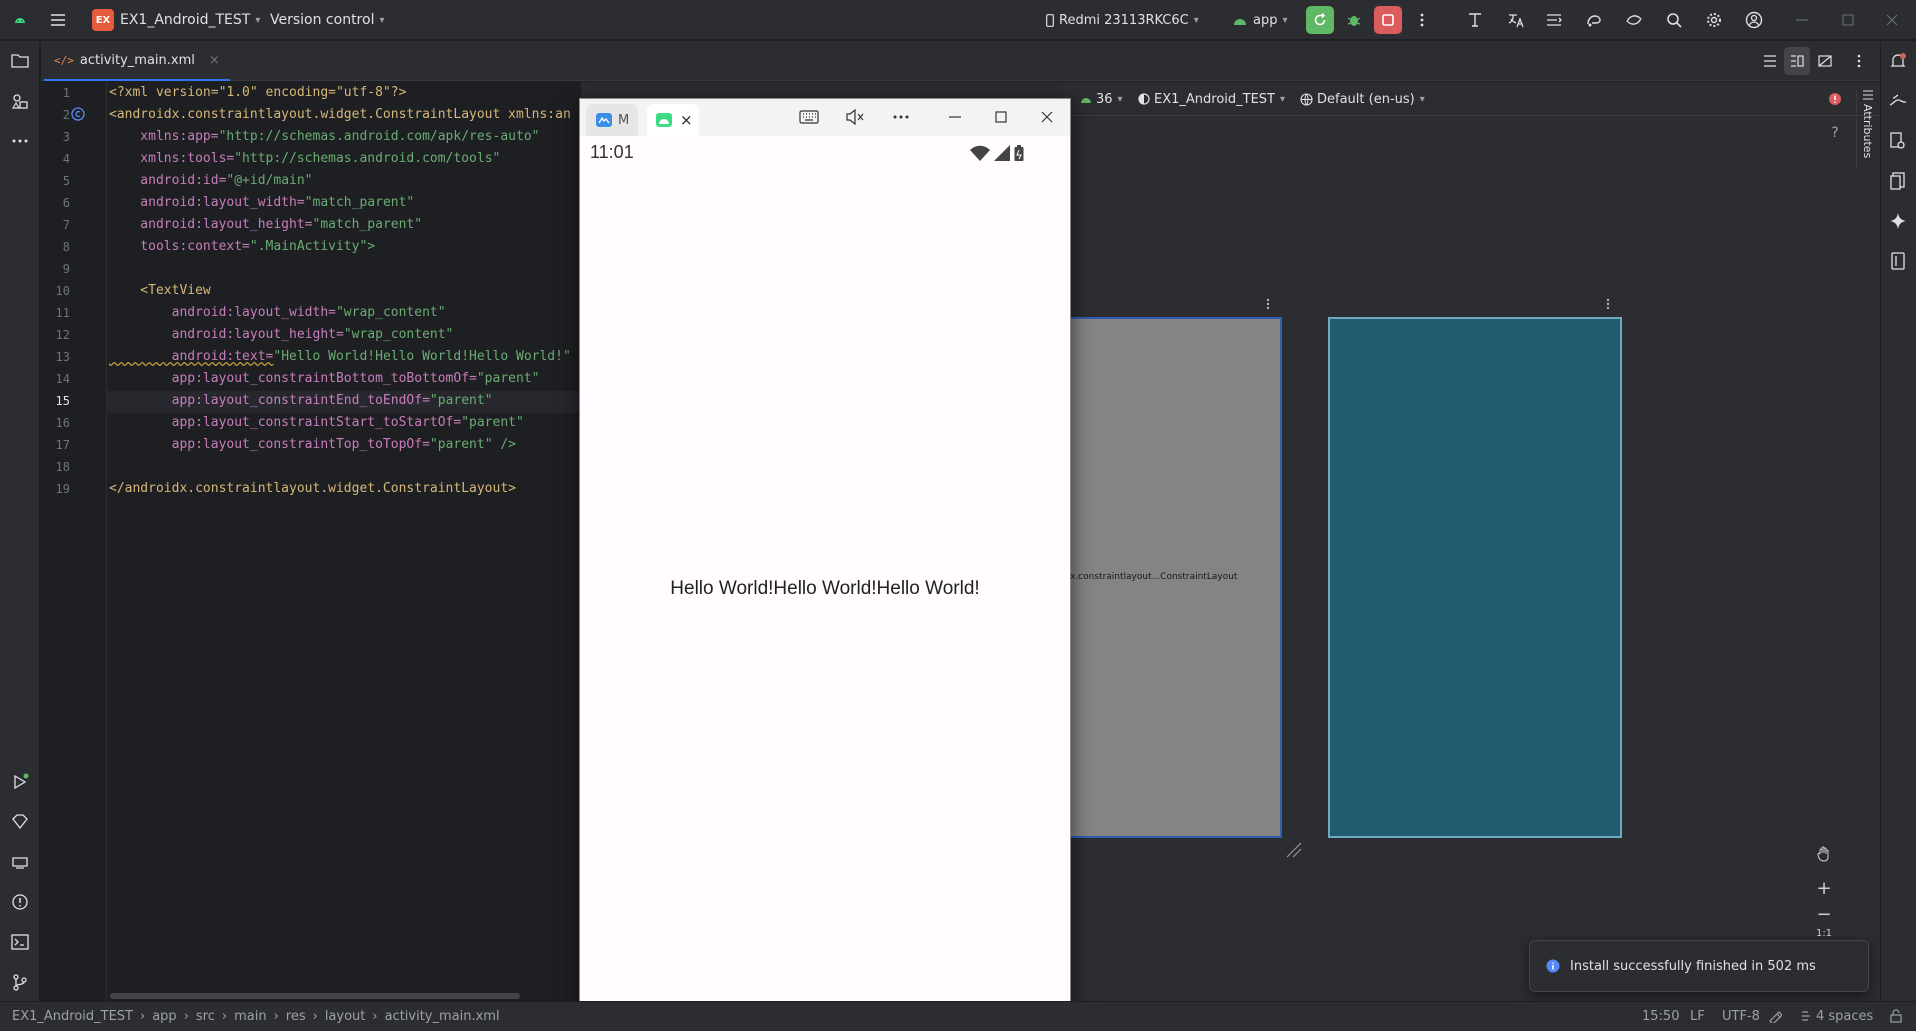 The image size is (1916, 1031). Describe the element at coordinates (20, 942) in the screenshot. I see `terminal-icon` at that location.